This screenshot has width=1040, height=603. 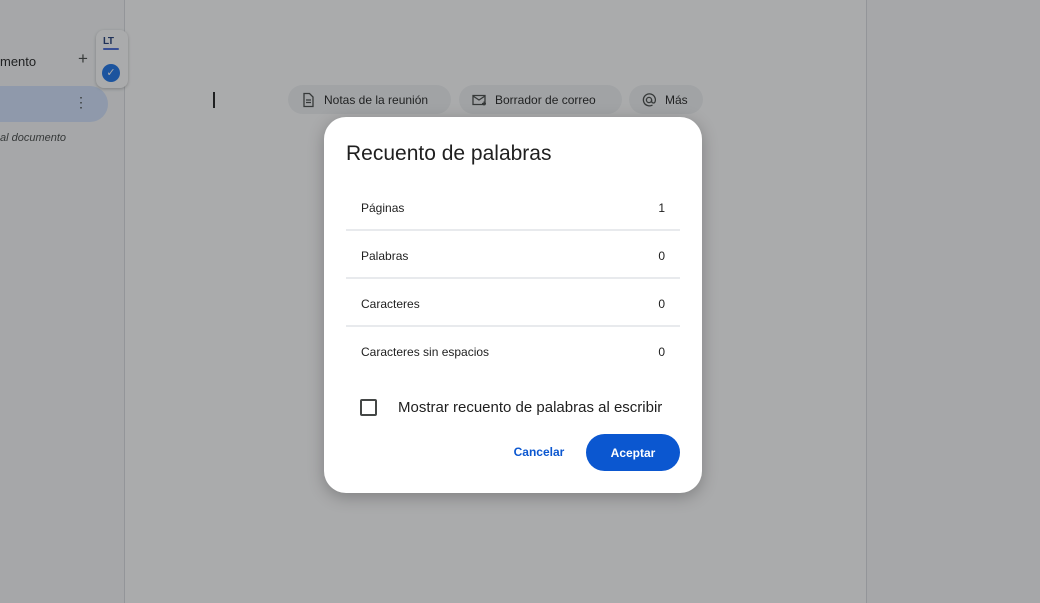 What do you see at coordinates (449, 153) in the screenshot?
I see `dialog-title: Recuento de palabras` at bounding box center [449, 153].